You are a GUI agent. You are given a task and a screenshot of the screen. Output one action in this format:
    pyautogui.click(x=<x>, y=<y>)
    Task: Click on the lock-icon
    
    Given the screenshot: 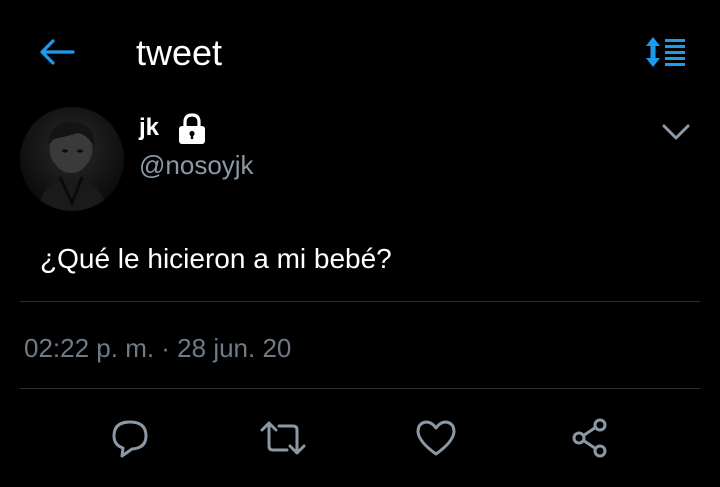 What is the action you would take?
    pyautogui.click(x=192, y=129)
    